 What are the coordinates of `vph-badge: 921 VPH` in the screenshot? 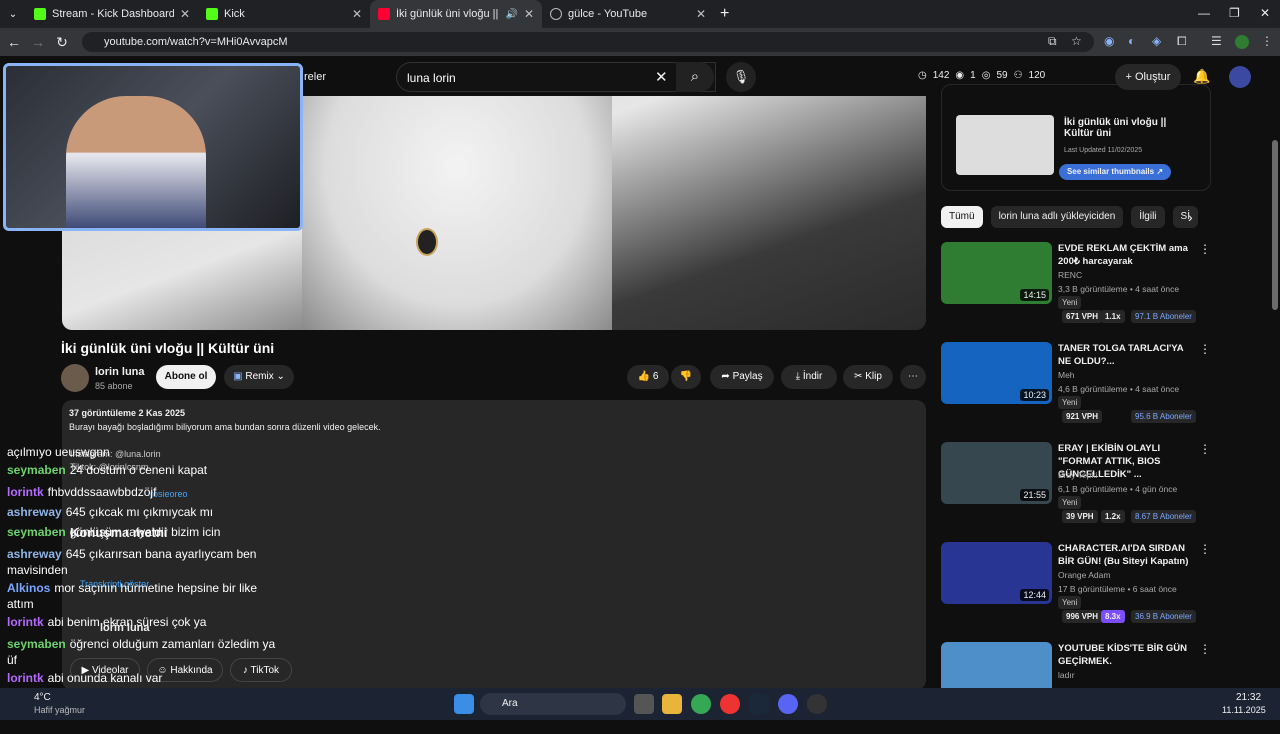 It's located at (1082, 416).